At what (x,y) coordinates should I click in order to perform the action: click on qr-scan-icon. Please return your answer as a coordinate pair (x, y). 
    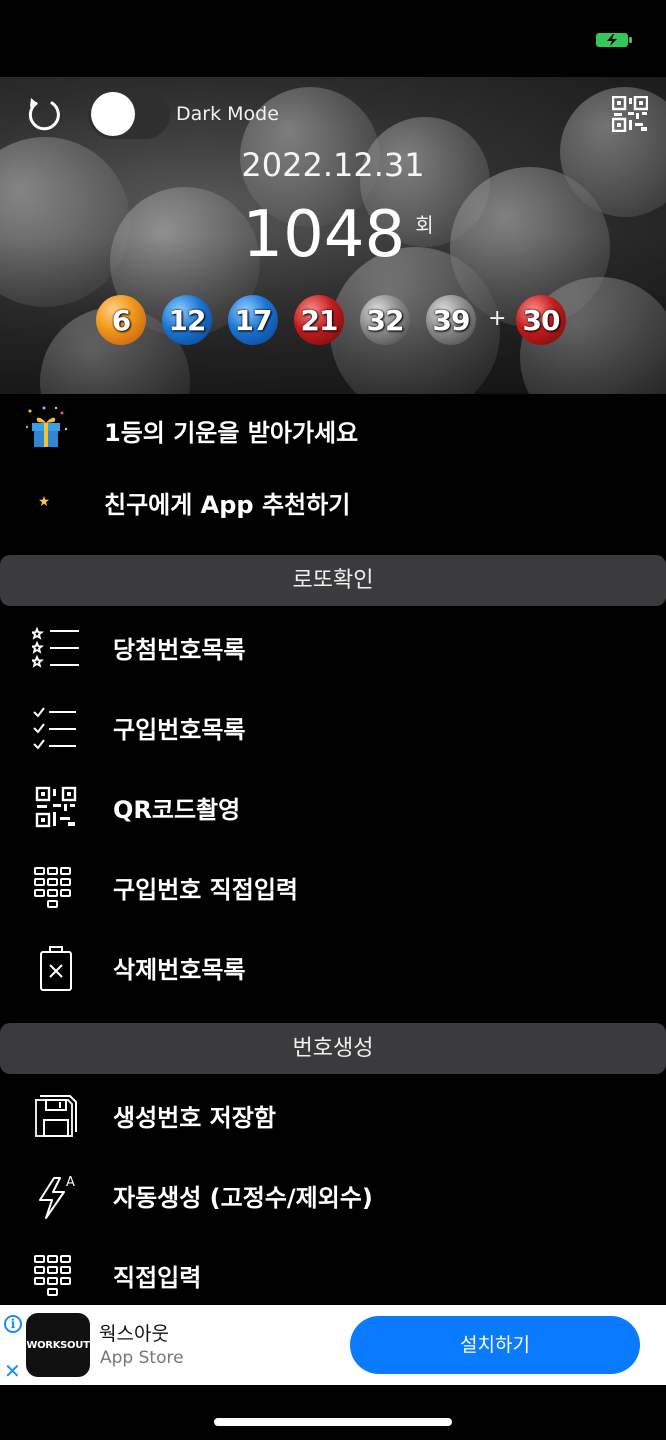
    Looking at the image, I should click on (56, 807).